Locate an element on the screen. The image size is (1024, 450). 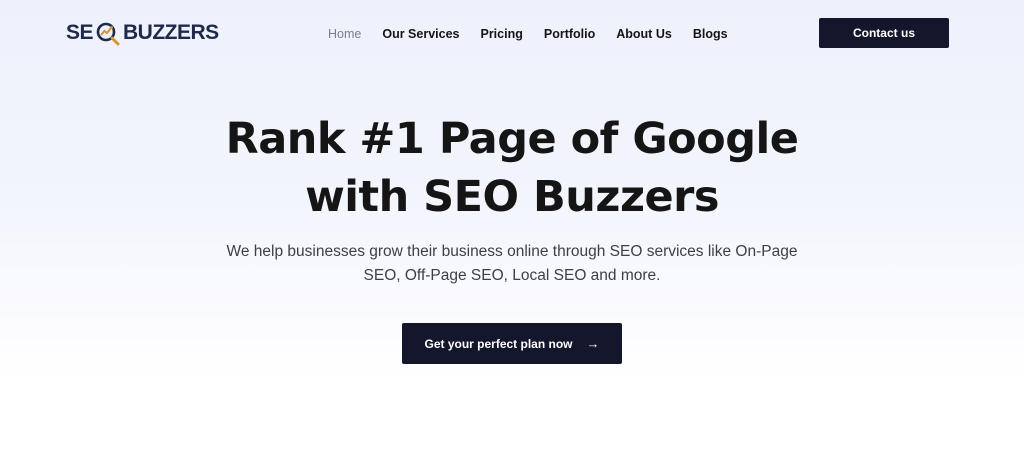
logo-text-right: BUZZERS is located at coordinates (171, 32).